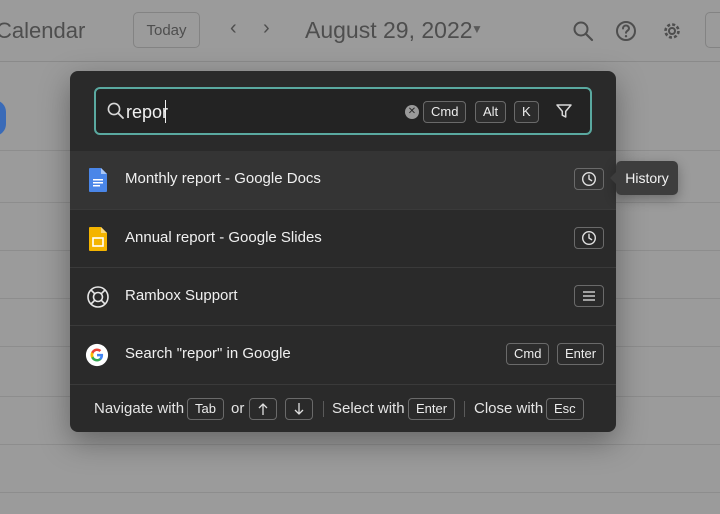 The height and width of the screenshot is (514, 720). Describe the element at coordinates (343, 354) in the screenshot. I see `result-search-google: Search "repor" in Google Cmd Enter` at that location.